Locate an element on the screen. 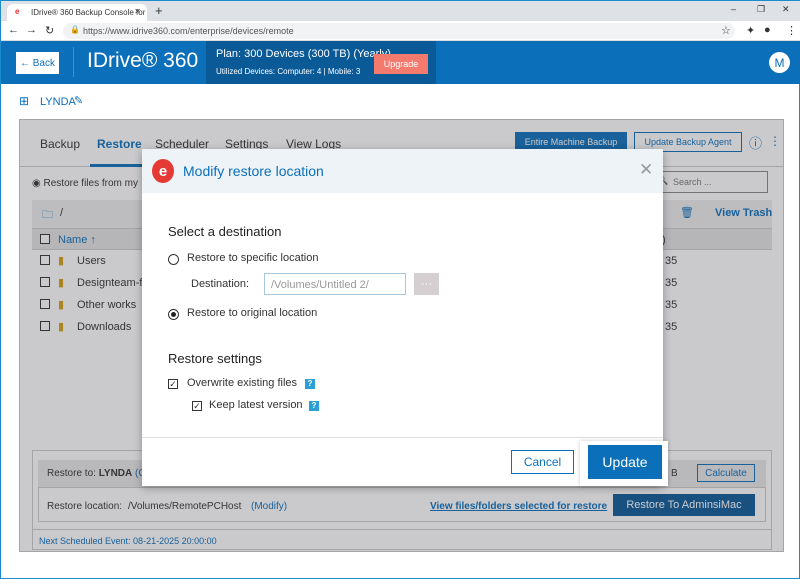 The height and width of the screenshot is (579, 800). forward-icon: → is located at coordinates (31, 30).